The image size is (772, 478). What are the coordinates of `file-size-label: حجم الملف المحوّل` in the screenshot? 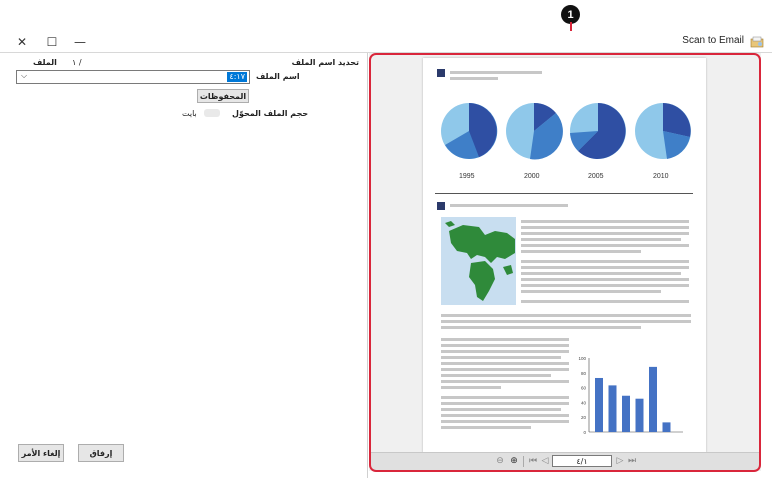 It's located at (270, 113).